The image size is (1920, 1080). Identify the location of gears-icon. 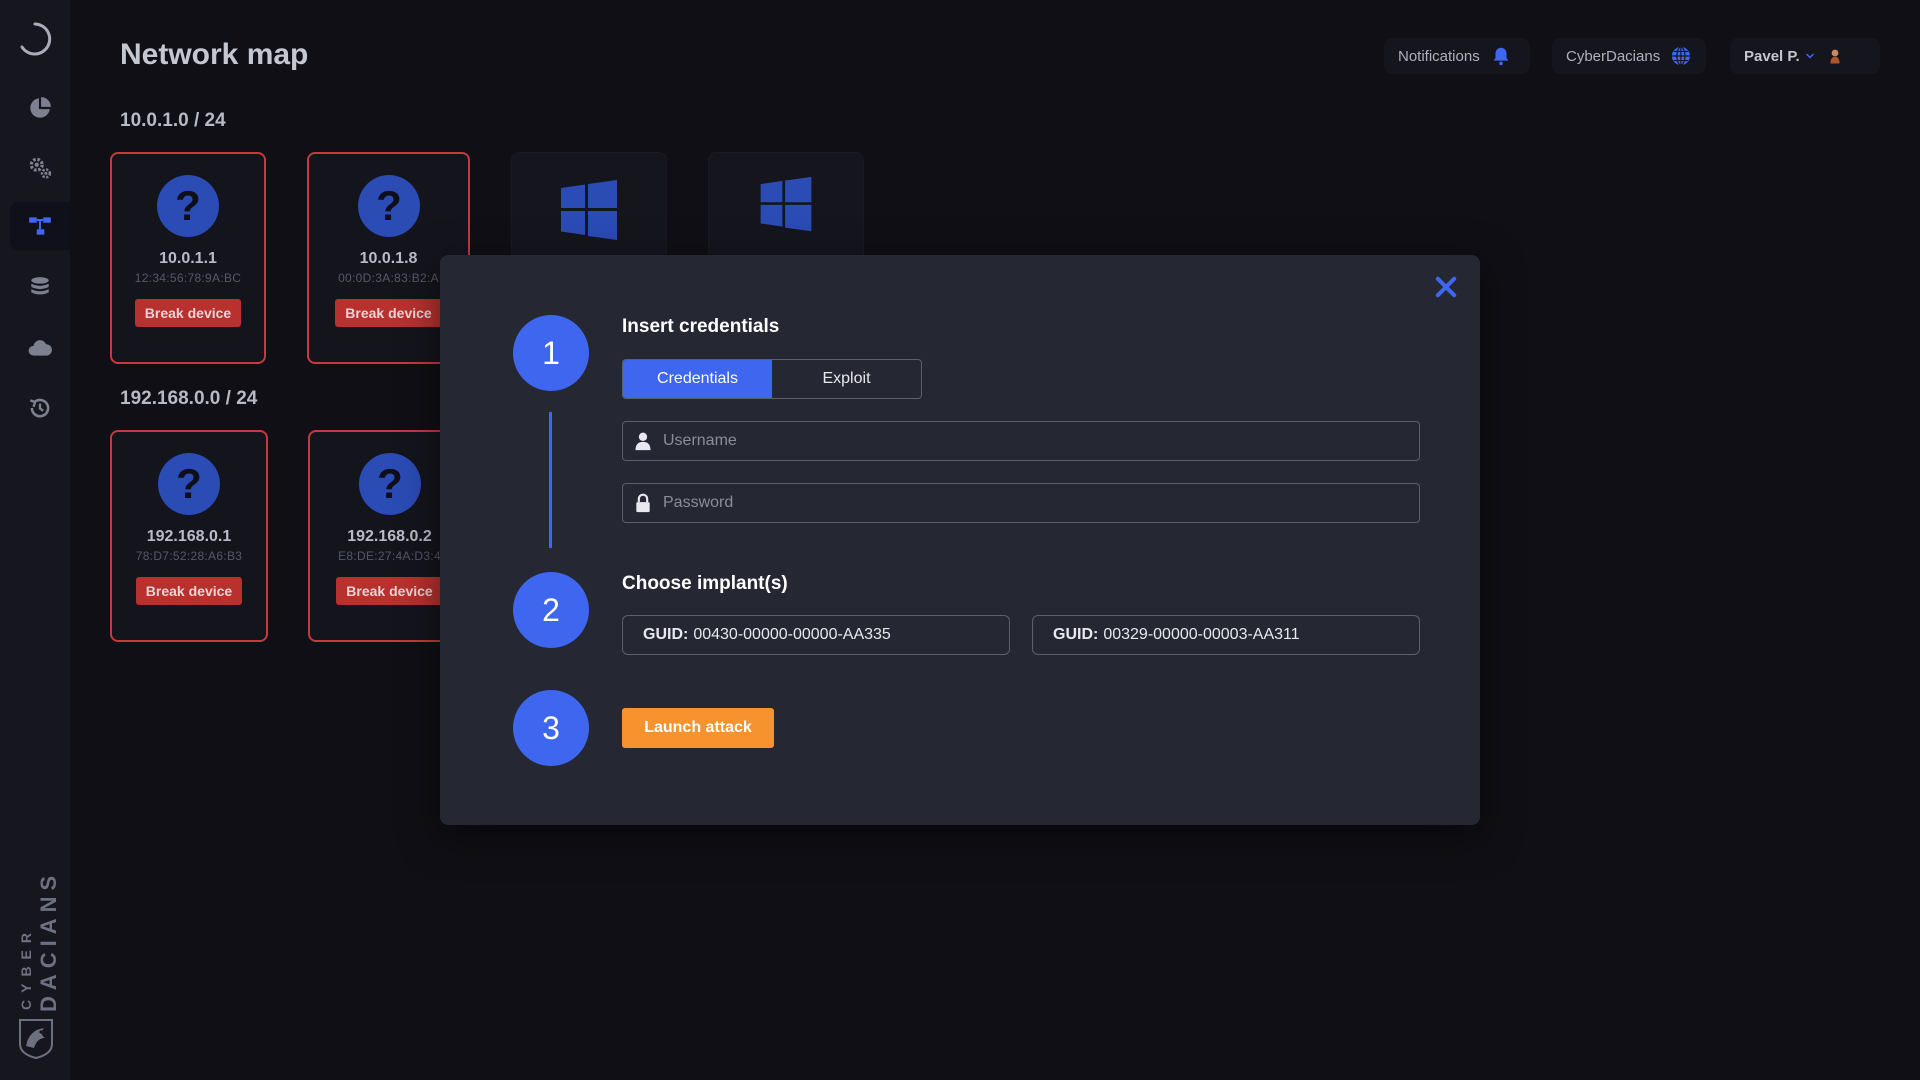
(40, 168).